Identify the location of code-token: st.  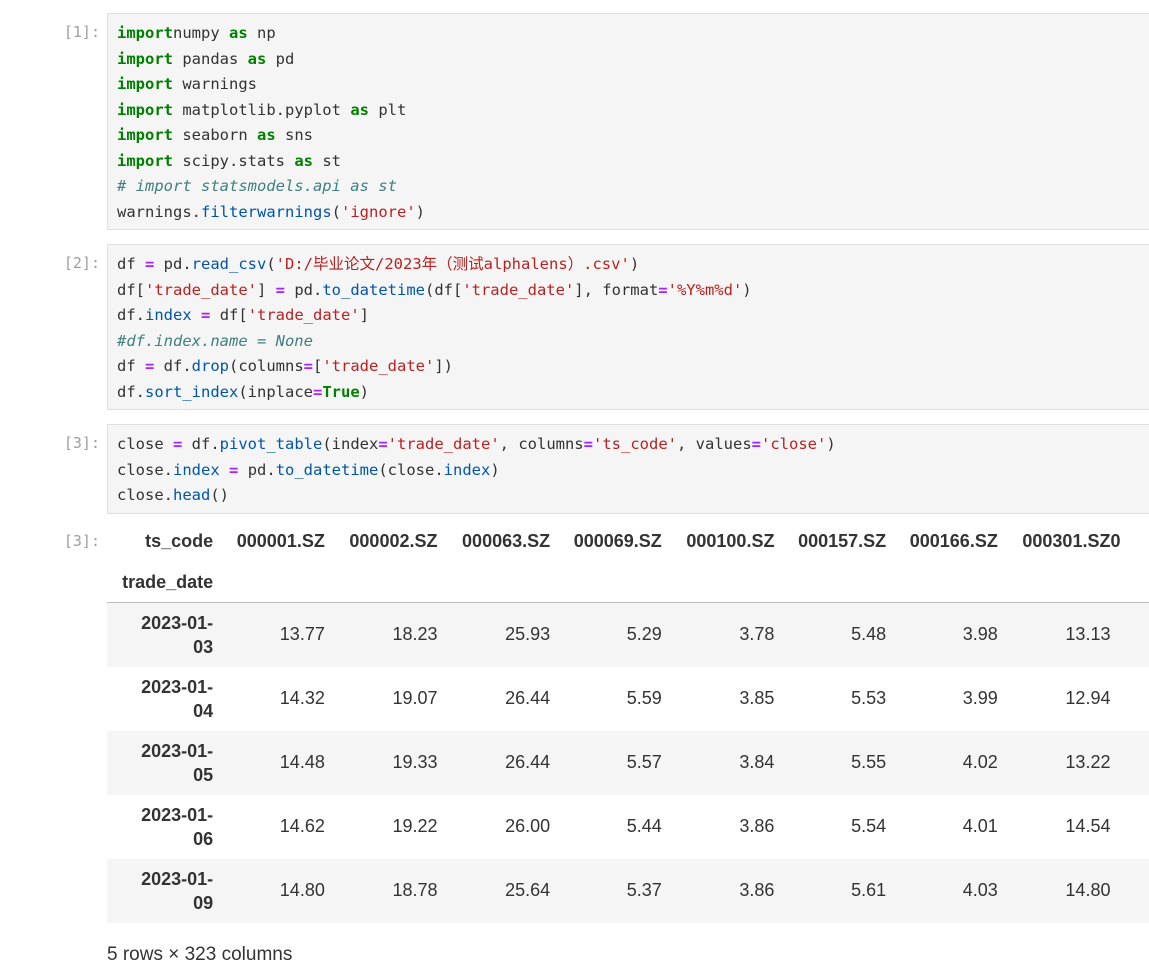
(327, 160).